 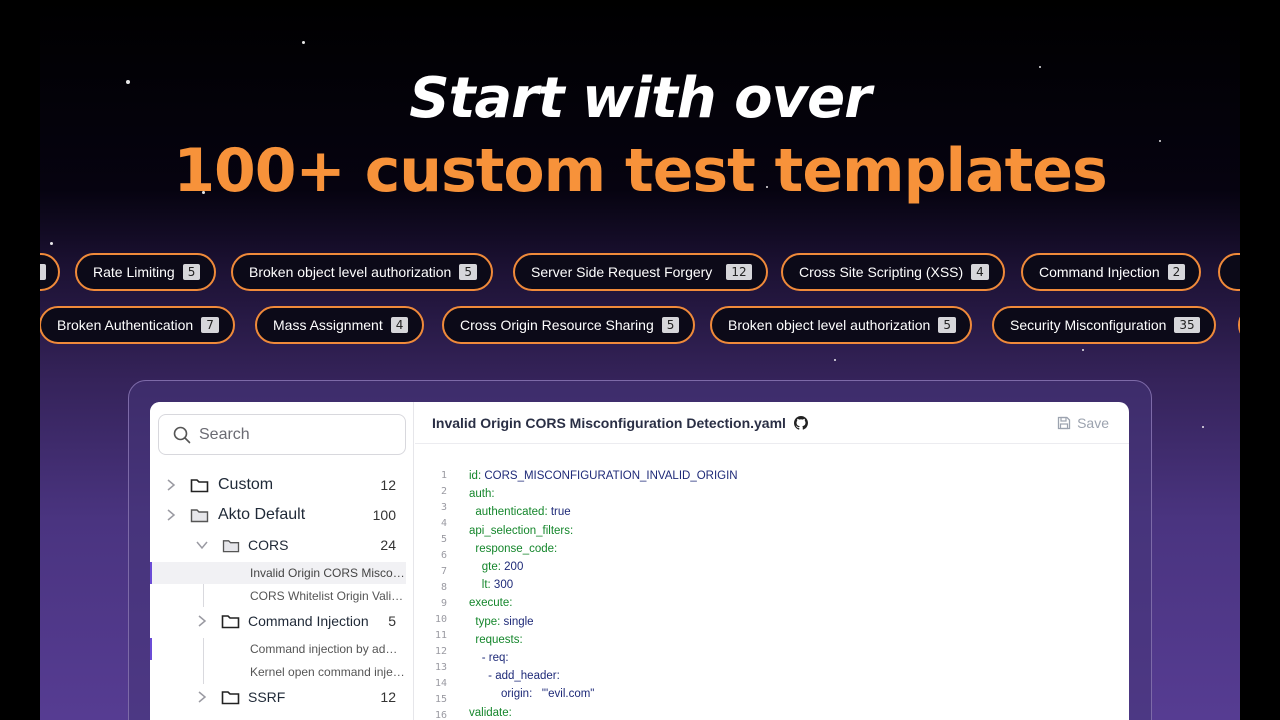 I want to click on search-input: Search, so click(x=282, y=434).